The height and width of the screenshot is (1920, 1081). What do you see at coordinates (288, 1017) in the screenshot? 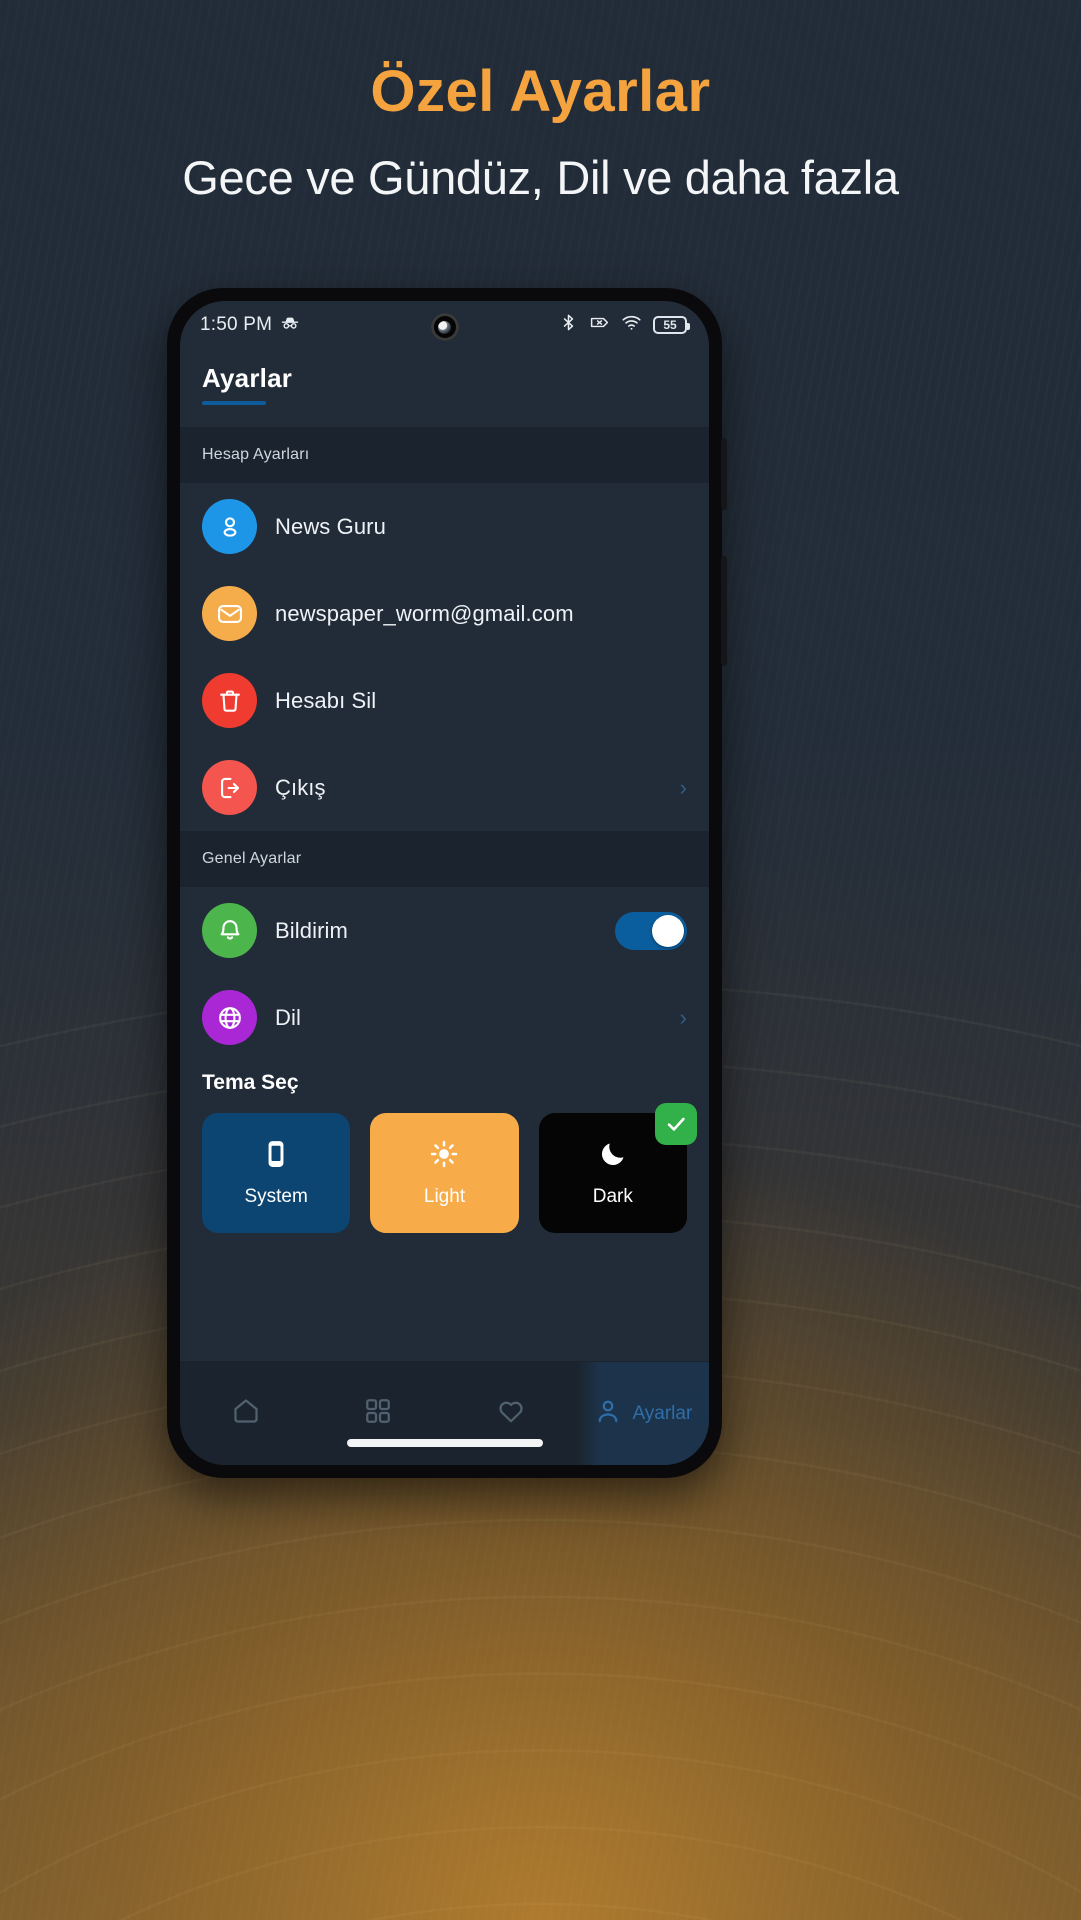
I see `row-label: Dil` at bounding box center [288, 1017].